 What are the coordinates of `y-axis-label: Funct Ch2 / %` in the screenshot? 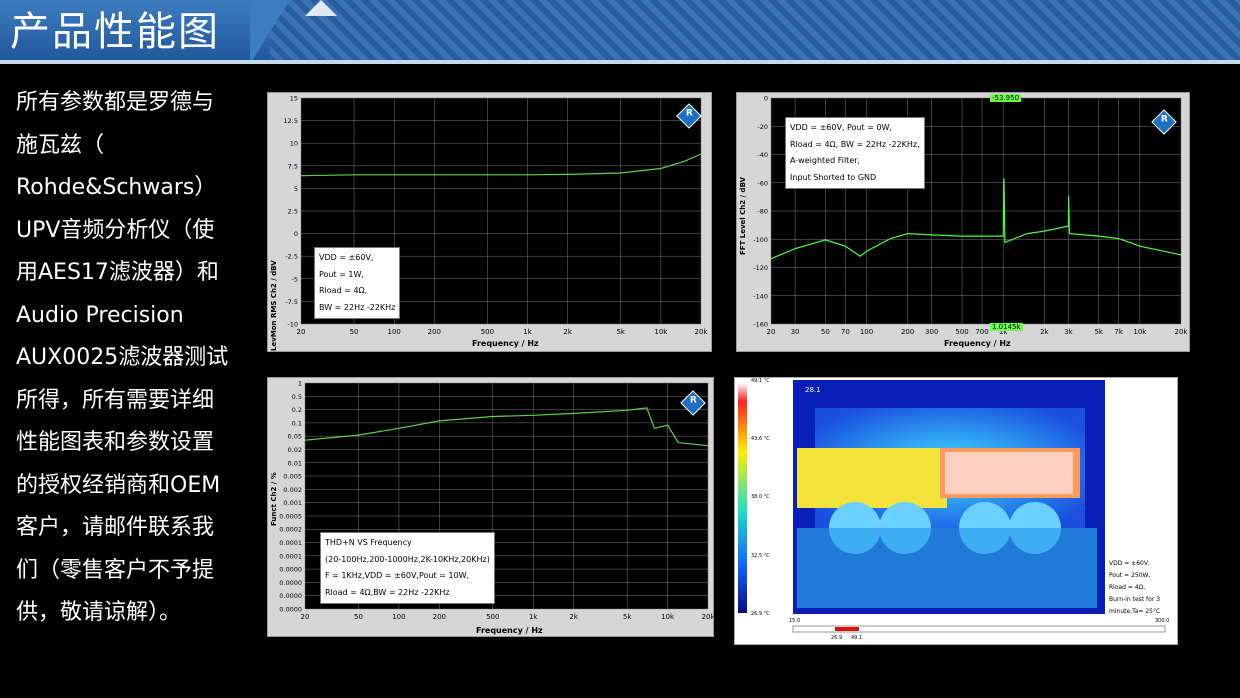 It's located at (274, 499).